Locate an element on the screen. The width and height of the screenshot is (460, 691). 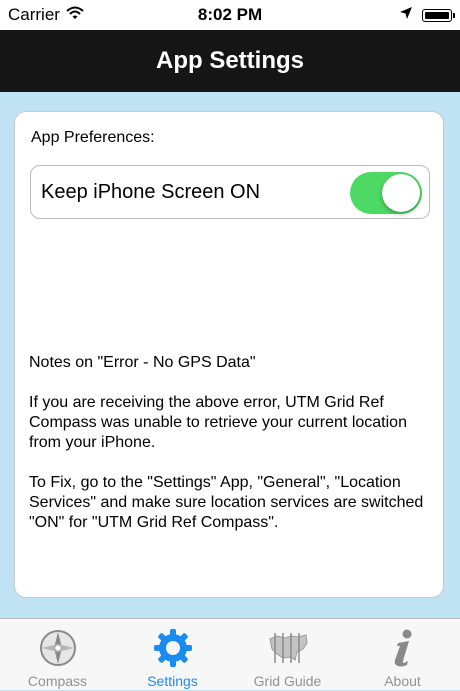
tab-label-settings: Settings is located at coordinates (172, 681).